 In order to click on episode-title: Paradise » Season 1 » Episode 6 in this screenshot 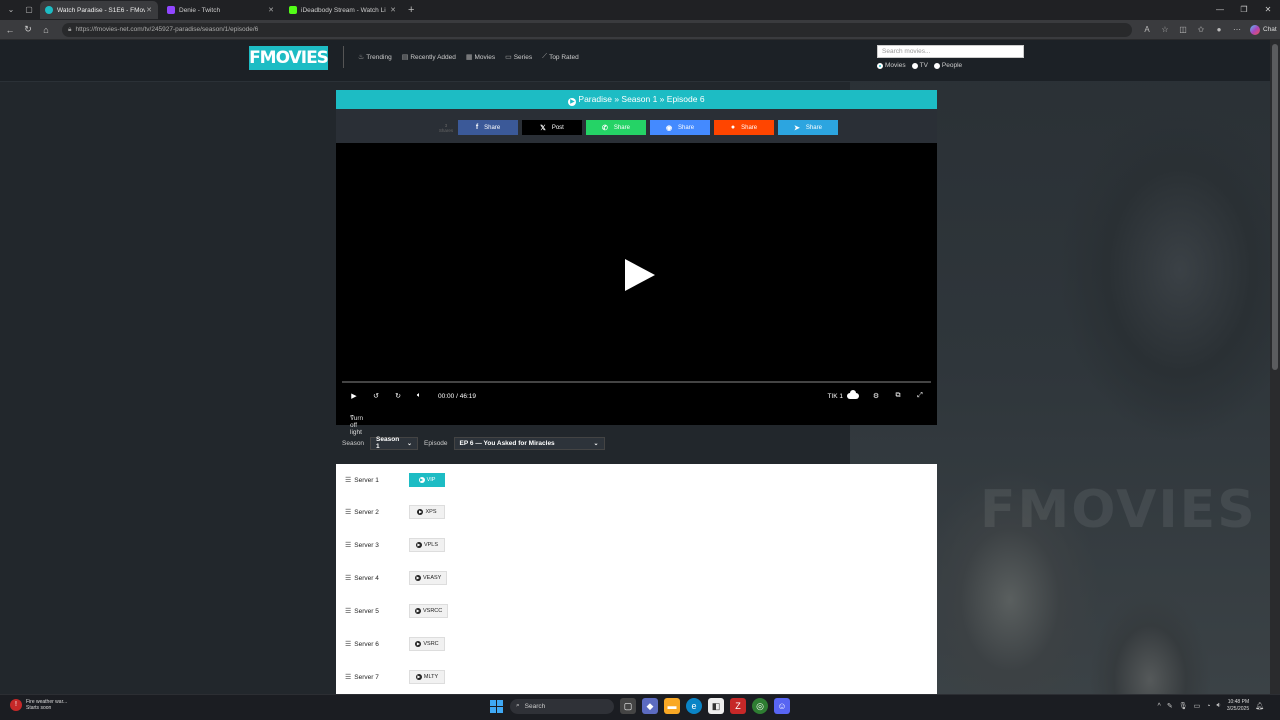, I will do `click(641, 99)`.